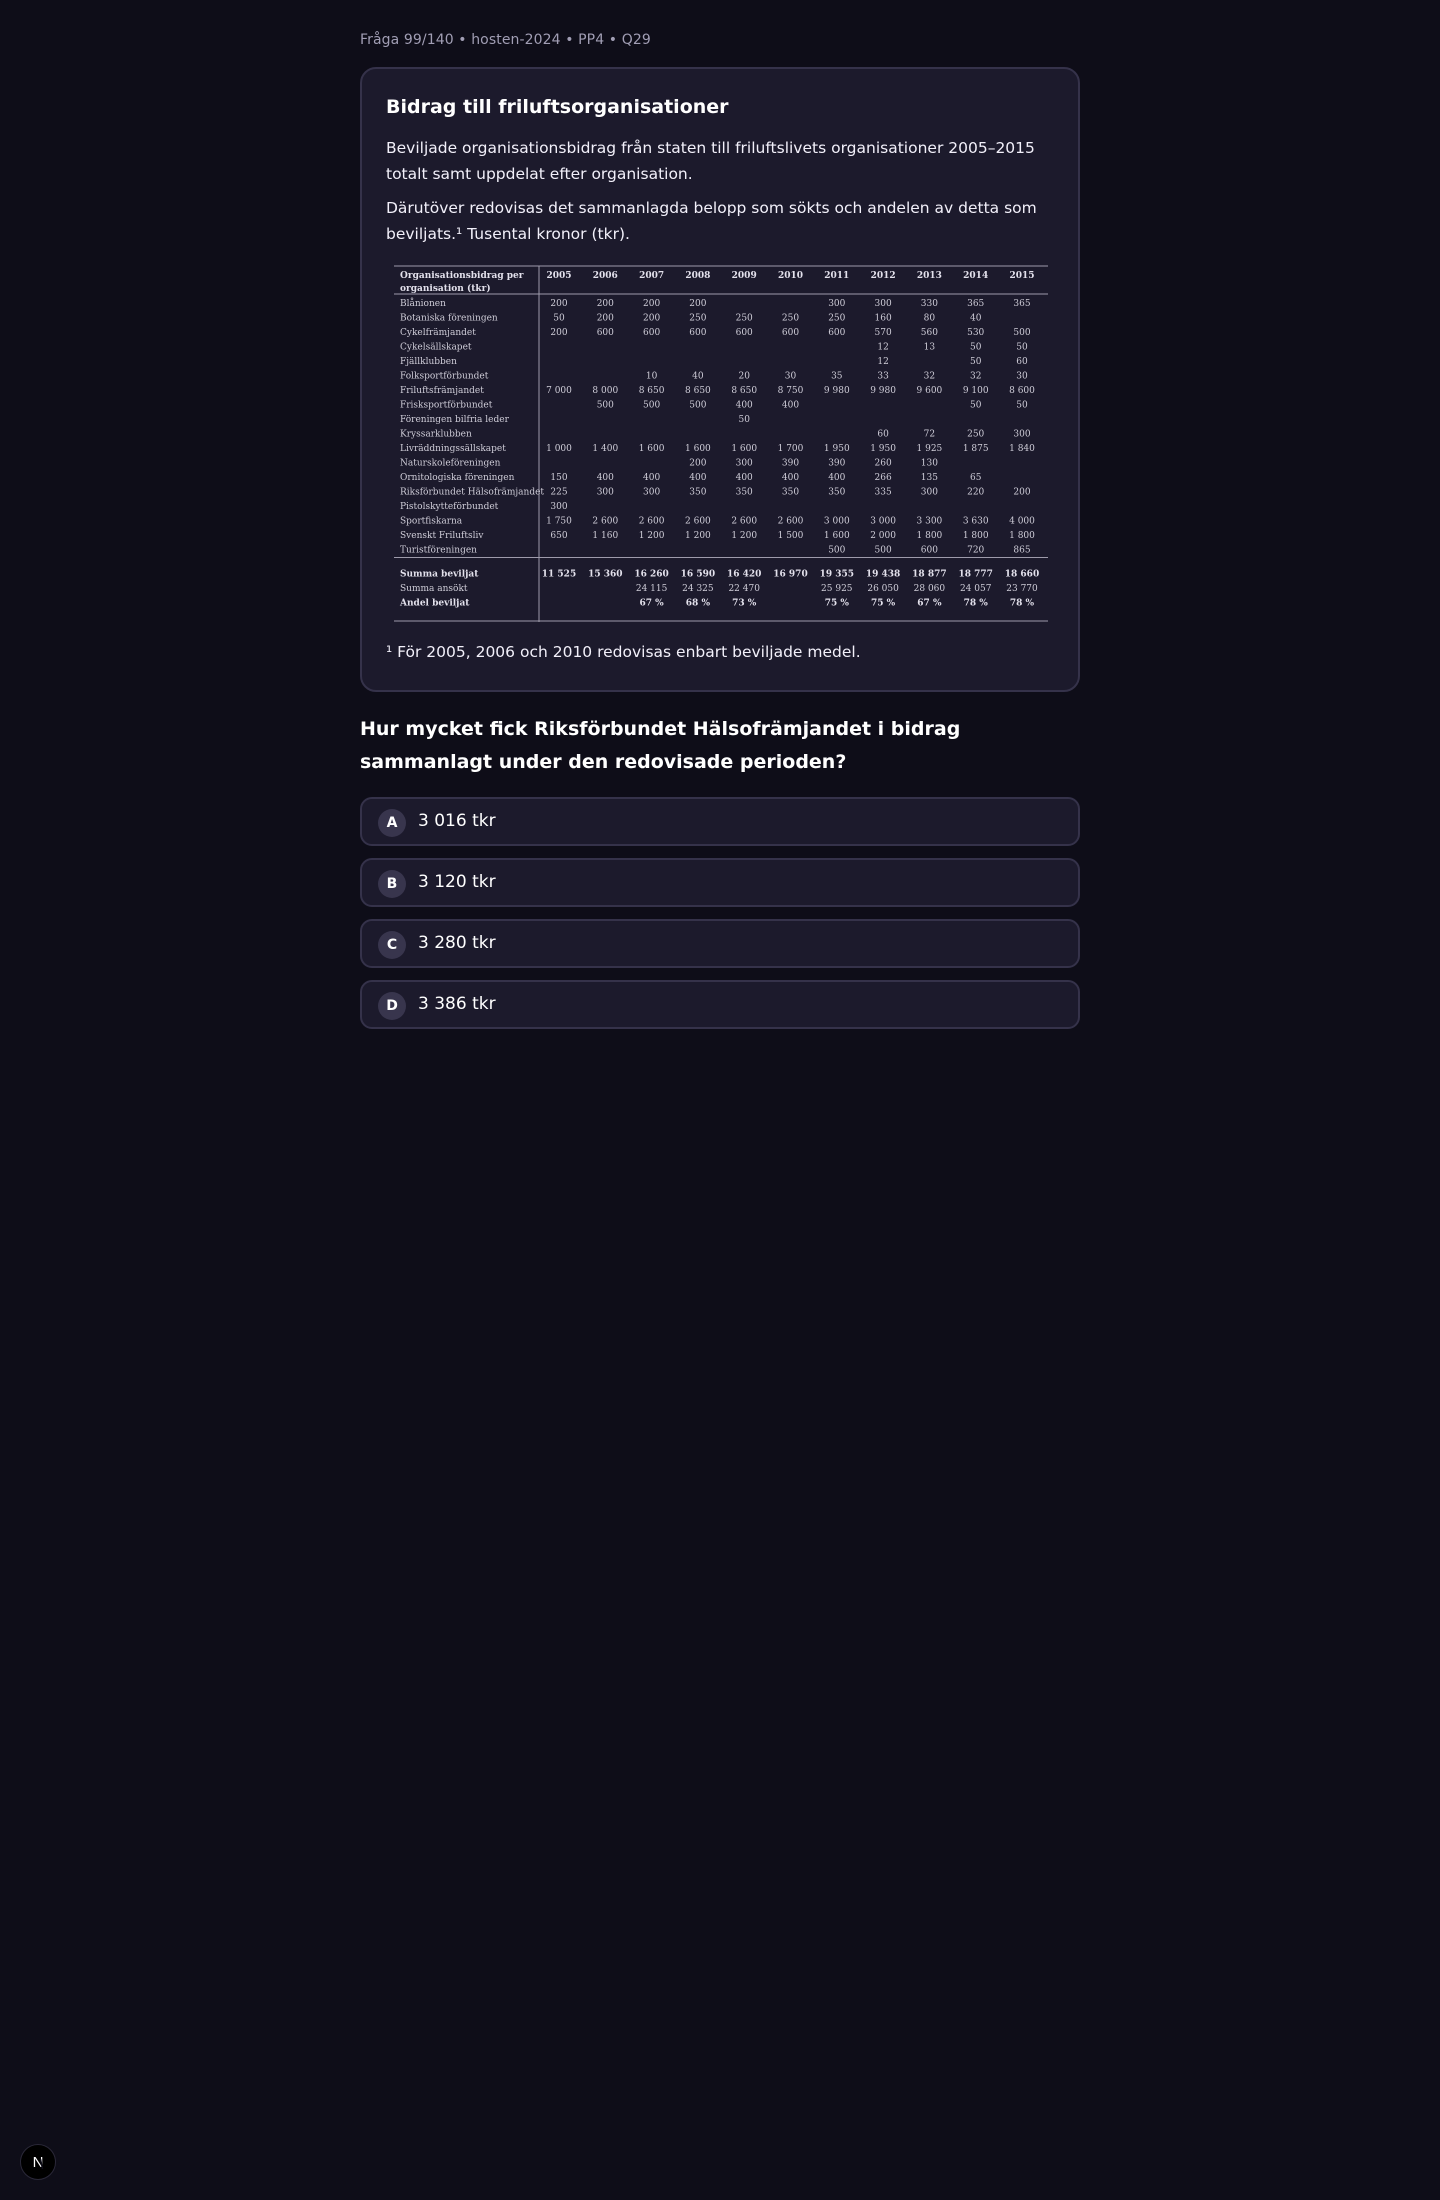 The image size is (1440, 2200). What do you see at coordinates (438, 551) in the screenshot?
I see `table-row-label: Turistföreningen` at bounding box center [438, 551].